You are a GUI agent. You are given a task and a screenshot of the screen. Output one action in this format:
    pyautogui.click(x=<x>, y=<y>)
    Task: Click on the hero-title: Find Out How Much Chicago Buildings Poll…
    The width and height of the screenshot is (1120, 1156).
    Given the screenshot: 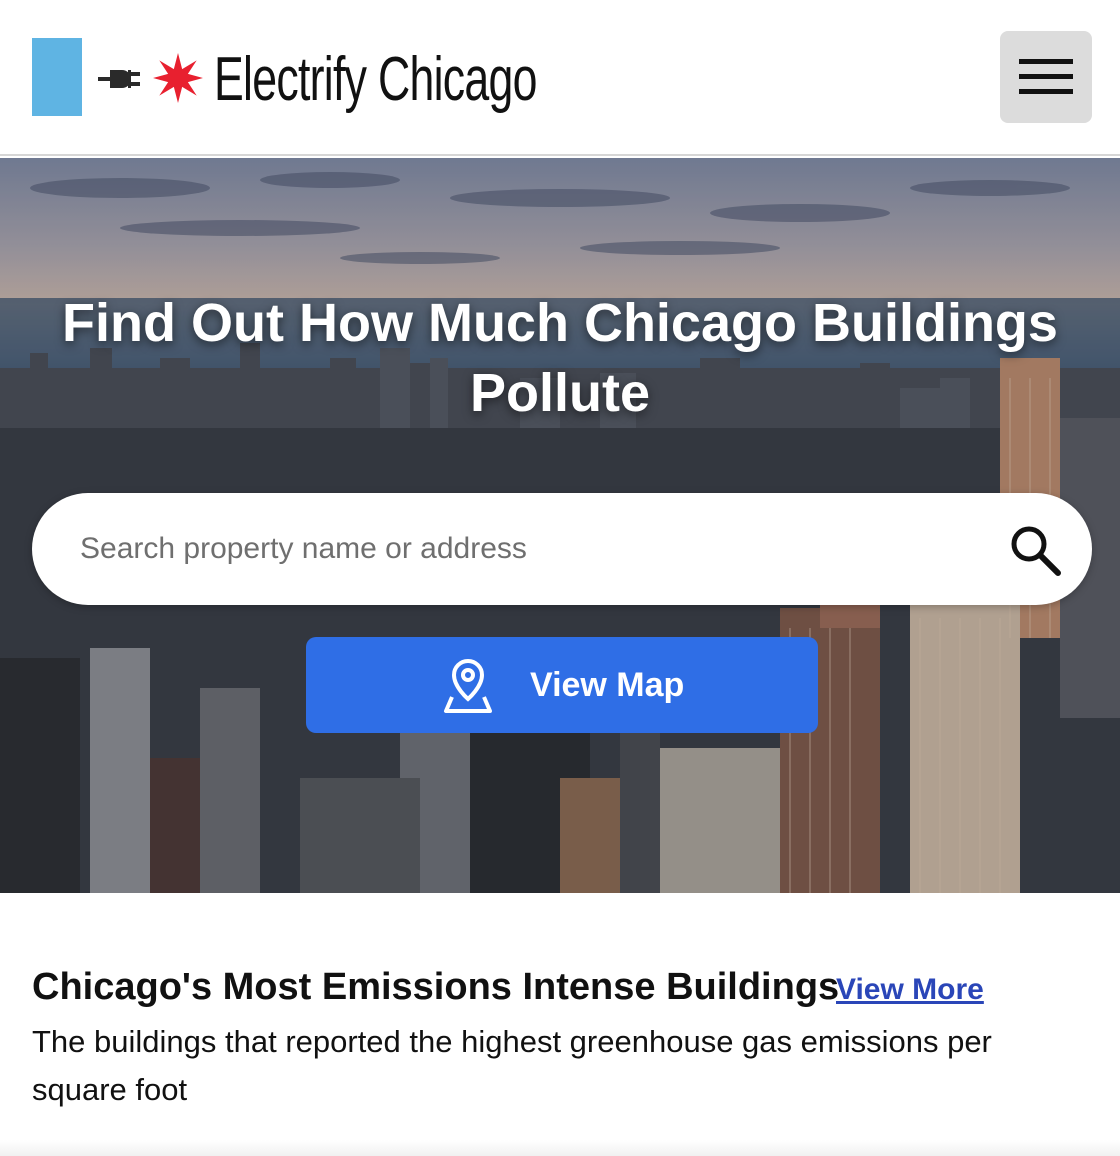 What is the action you would take?
    pyautogui.click(x=560, y=358)
    